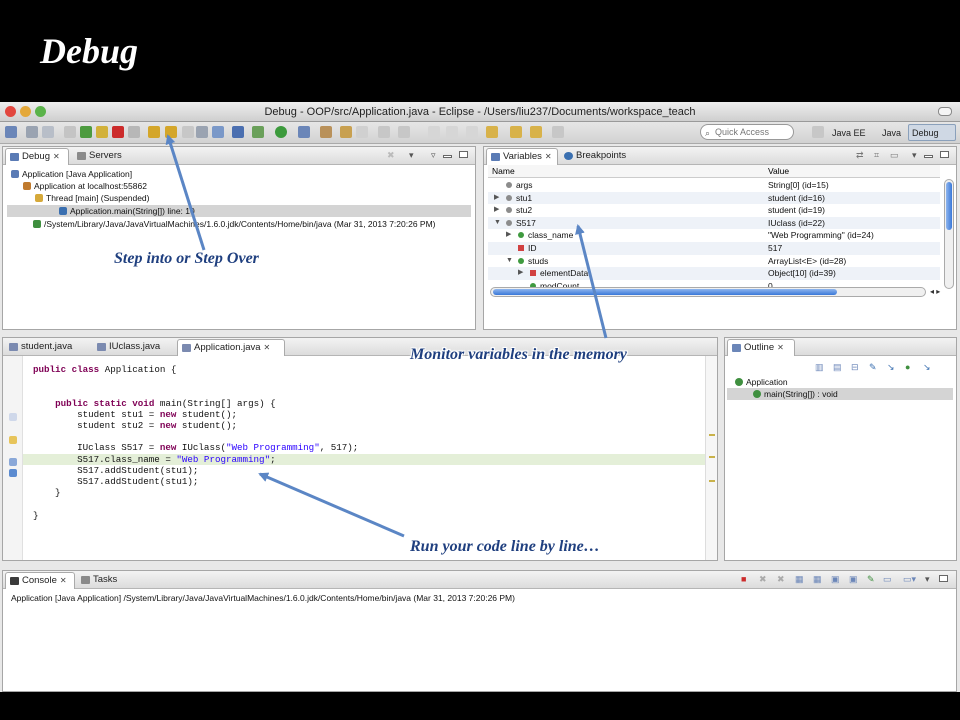 The image size is (960, 720). Describe the element at coordinates (480, 706) in the screenshot. I see `bottom-strip` at that location.